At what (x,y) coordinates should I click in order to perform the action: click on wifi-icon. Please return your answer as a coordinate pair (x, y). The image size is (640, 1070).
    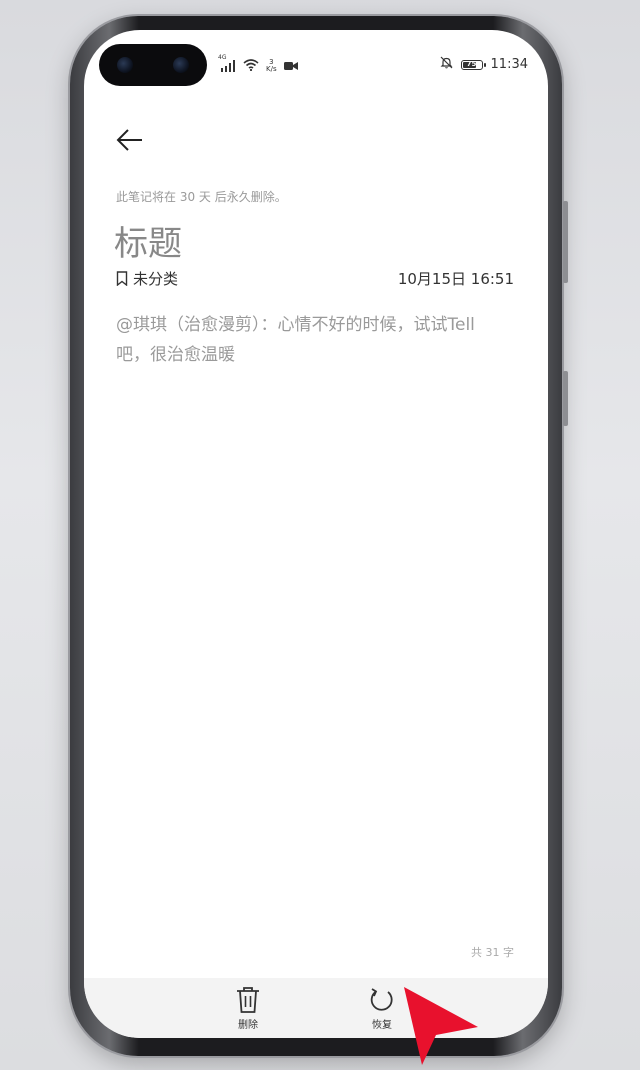
    Looking at the image, I should click on (251, 65).